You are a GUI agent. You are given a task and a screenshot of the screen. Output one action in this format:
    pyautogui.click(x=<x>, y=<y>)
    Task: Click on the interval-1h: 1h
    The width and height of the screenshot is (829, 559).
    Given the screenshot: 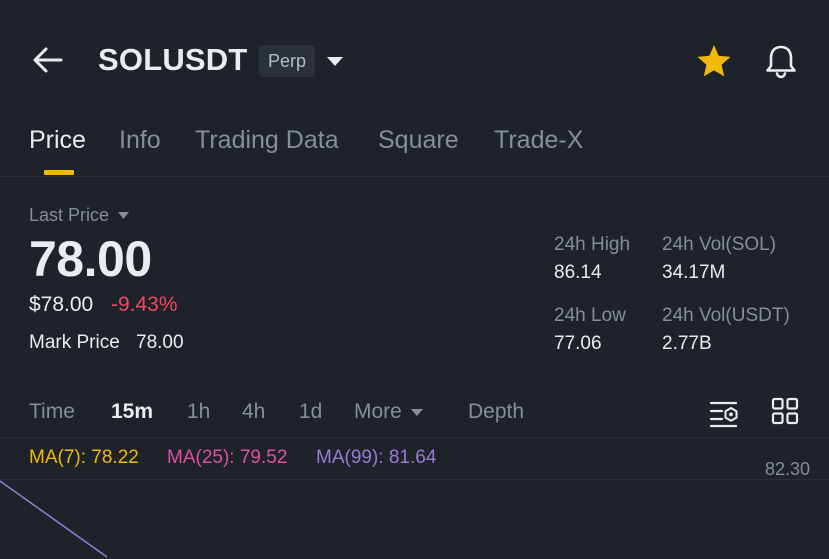 What is the action you would take?
    pyautogui.click(x=198, y=412)
    